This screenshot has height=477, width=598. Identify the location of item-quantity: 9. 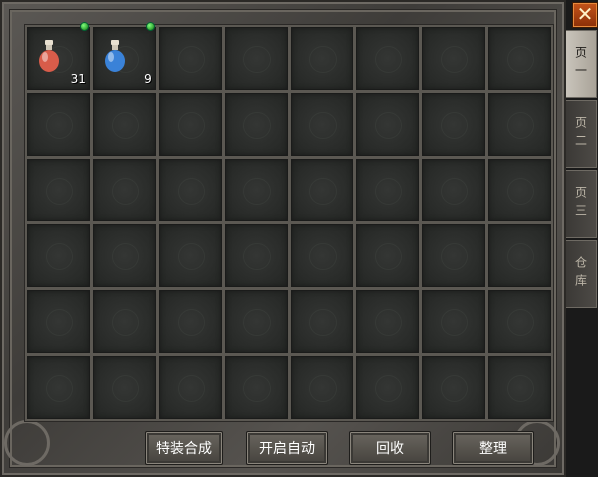
(148, 78).